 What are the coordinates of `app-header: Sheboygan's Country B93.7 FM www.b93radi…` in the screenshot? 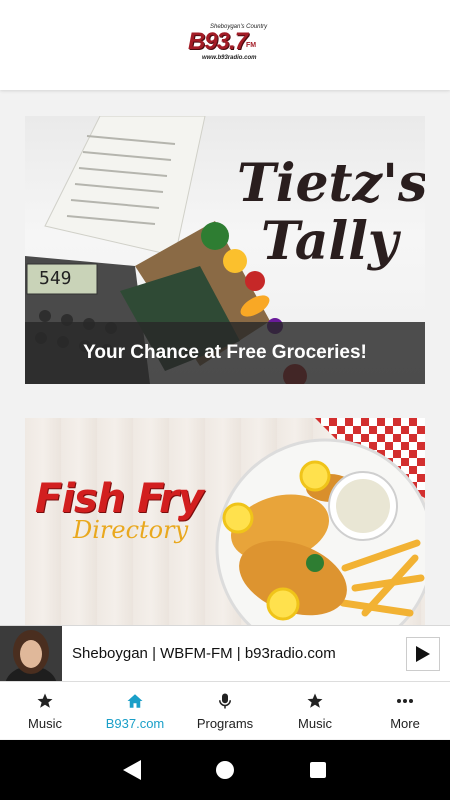 It's located at (225, 45).